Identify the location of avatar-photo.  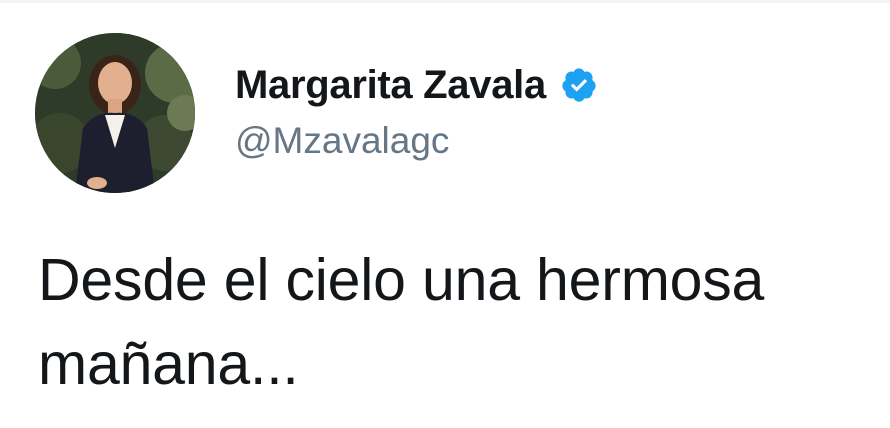
(115, 113).